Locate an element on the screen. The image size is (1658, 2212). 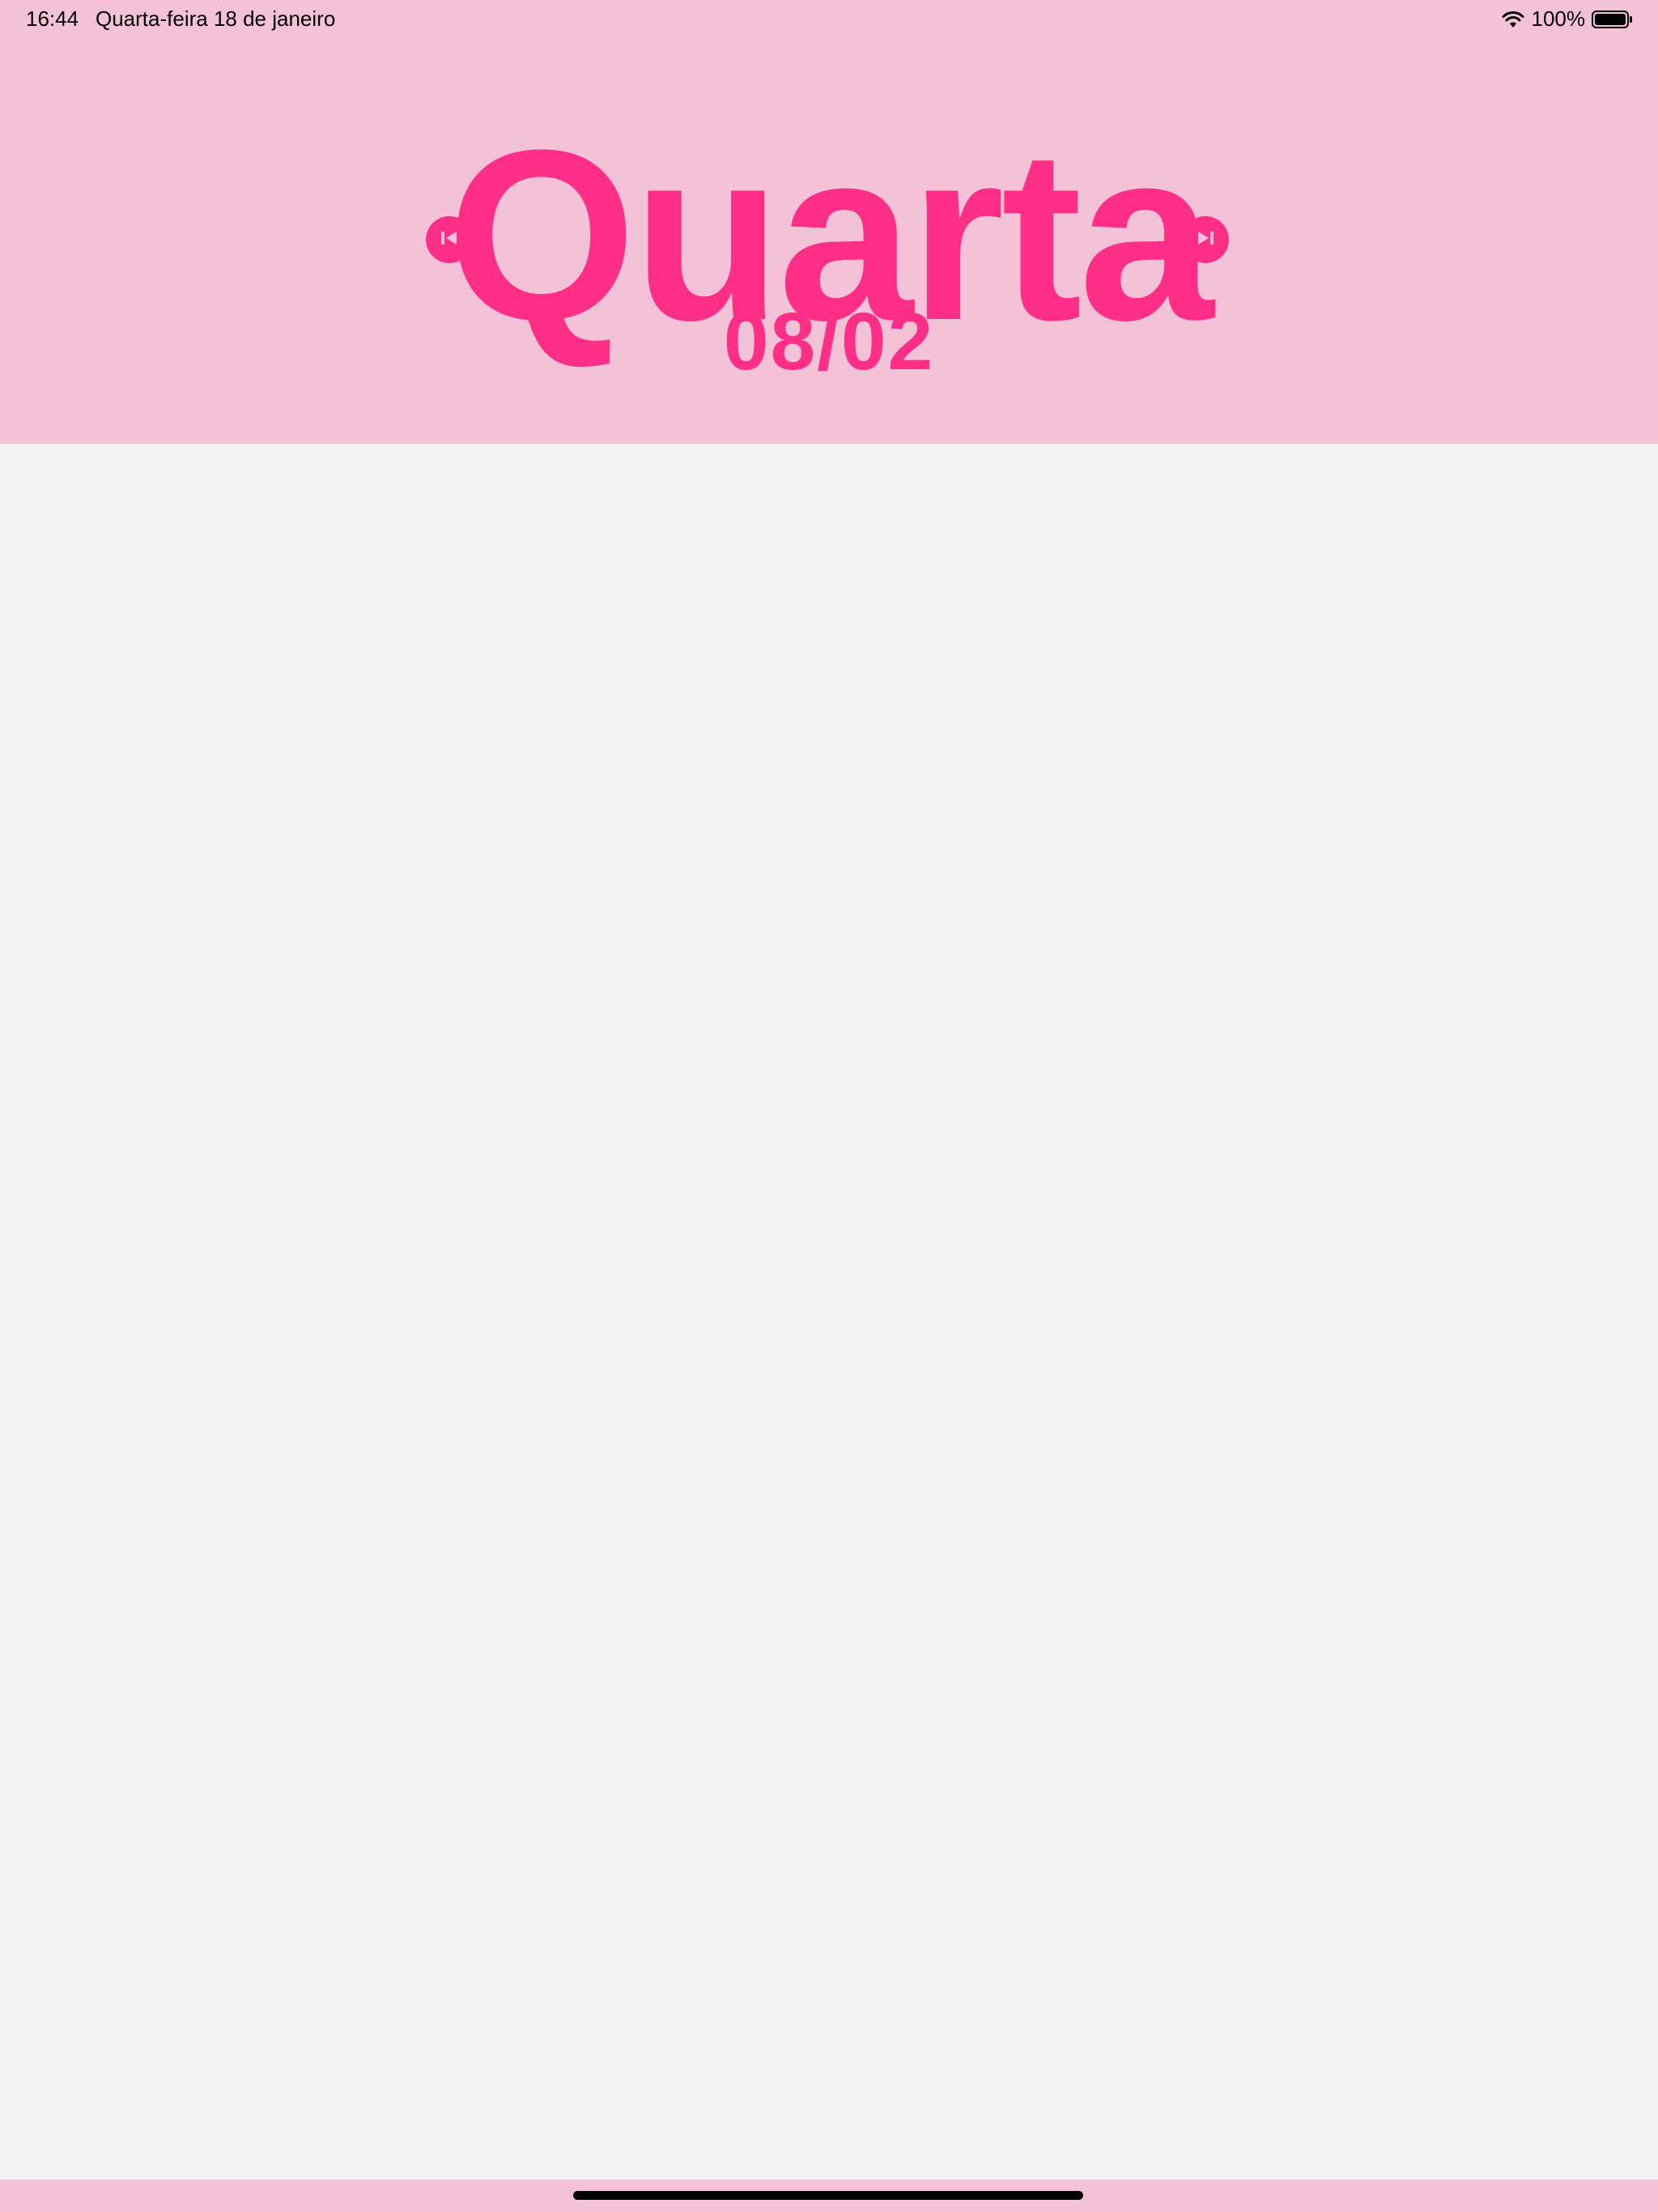
wifi-icon is located at coordinates (1513, 19).